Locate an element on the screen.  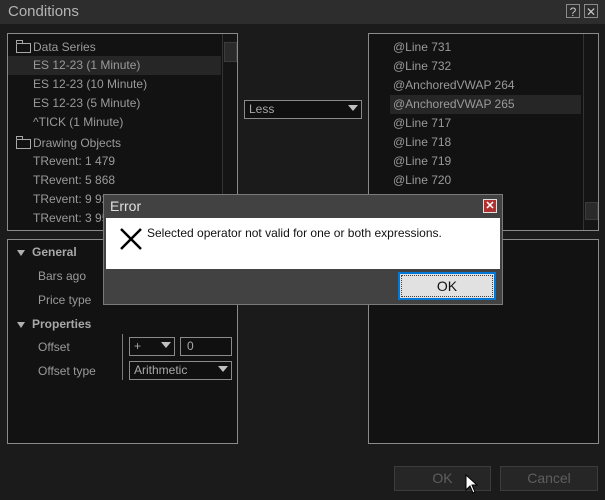
cancel-button: Cancel is located at coordinates (549, 478).